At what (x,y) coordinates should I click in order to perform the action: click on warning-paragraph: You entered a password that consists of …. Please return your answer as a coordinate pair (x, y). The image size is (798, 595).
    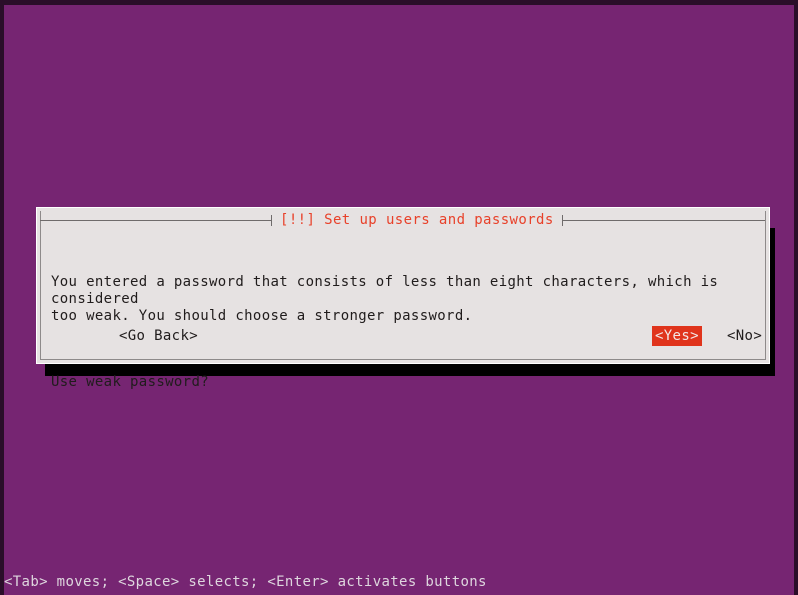
    Looking at the image, I should click on (385, 299).